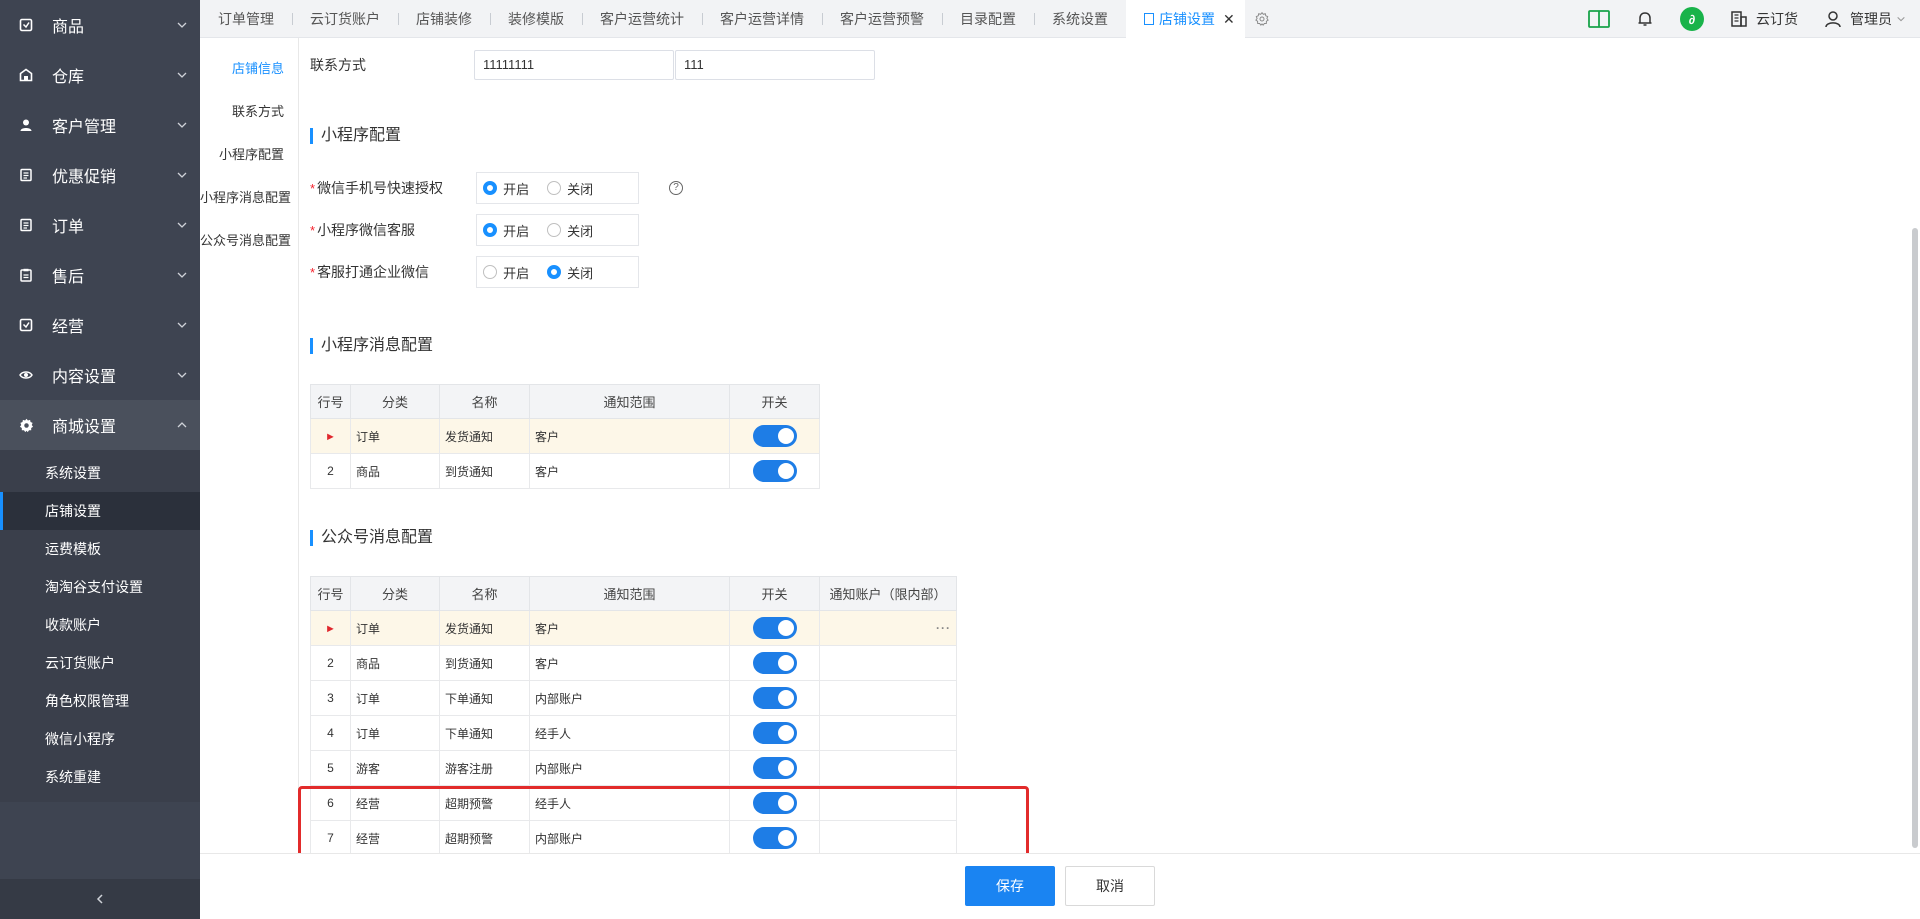  What do you see at coordinates (574, 65) in the screenshot?
I see `contact-phone-input: 11111111` at bounding box center [574, 65].